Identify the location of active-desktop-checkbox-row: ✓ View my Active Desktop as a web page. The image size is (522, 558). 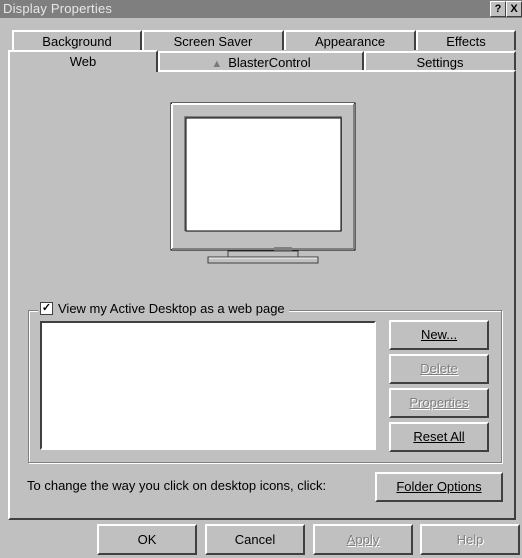
(163, 308).